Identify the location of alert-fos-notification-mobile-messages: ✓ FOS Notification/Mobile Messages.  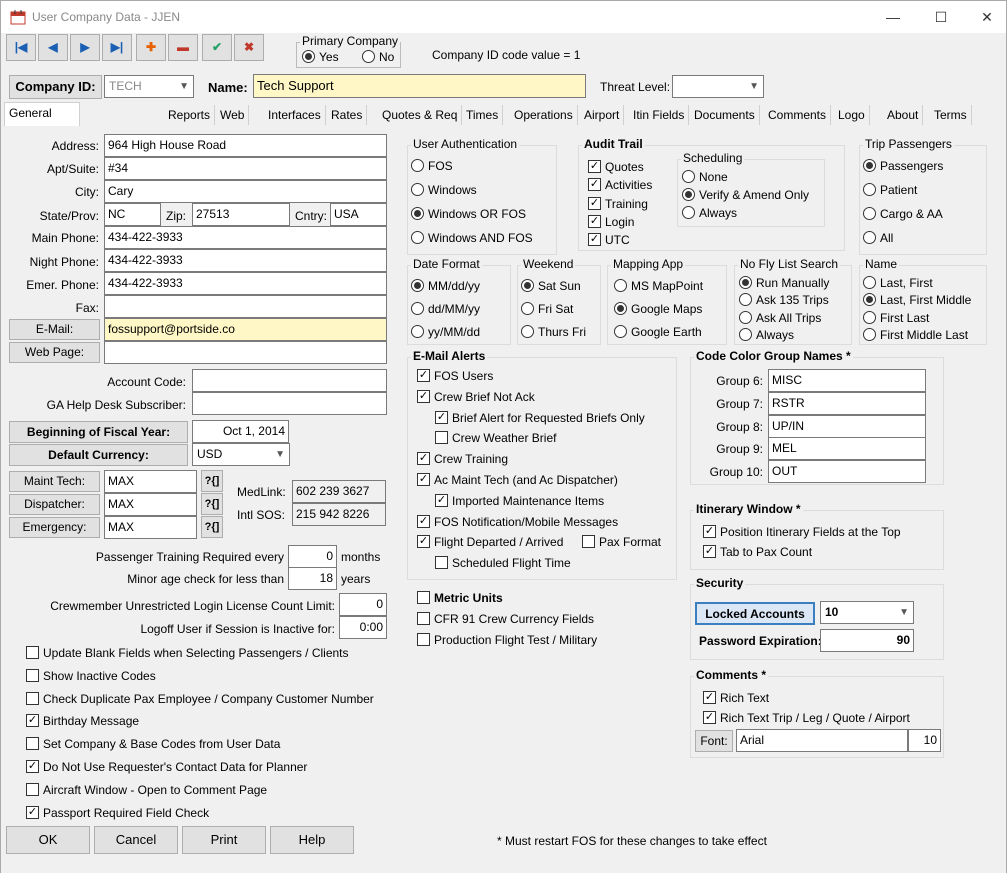
(517, 522).